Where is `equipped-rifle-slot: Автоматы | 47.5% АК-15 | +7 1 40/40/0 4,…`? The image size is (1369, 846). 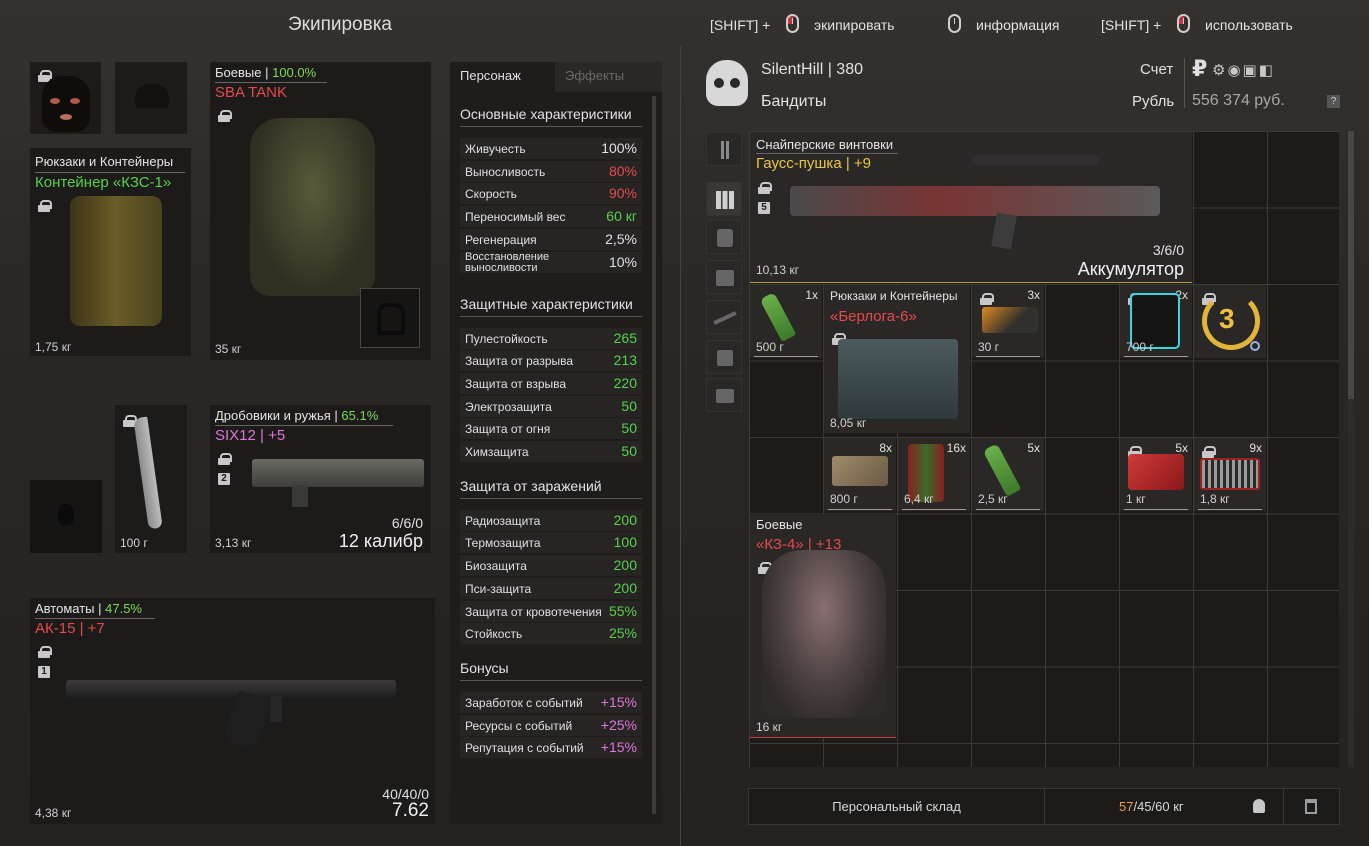 equipped-rifle-slot: Автоматы | 47.5% АК-15 | +7 1 40/40/0 4,… is located at coordinates (232, 711).